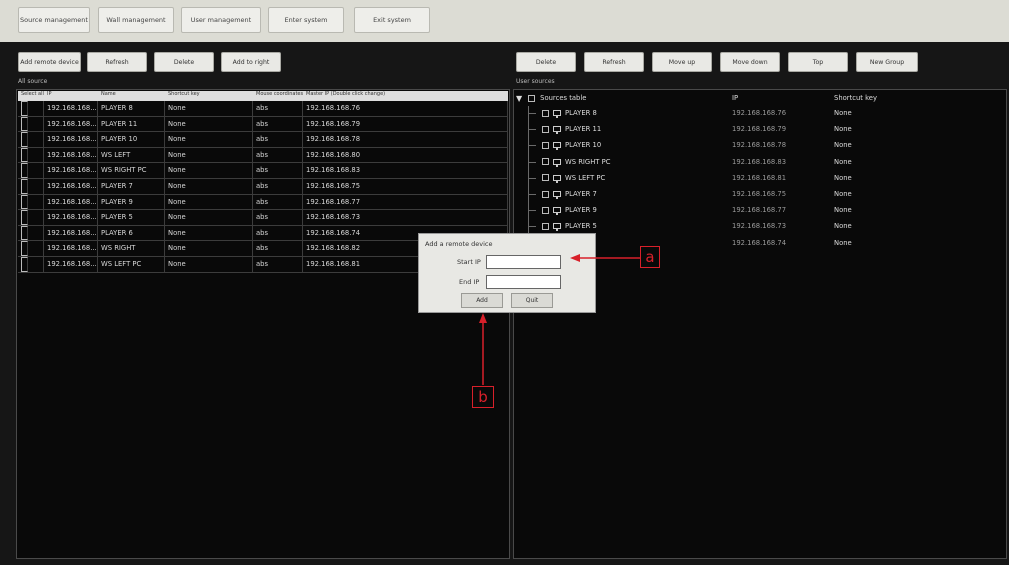 Image resolution: width=1009 pixels, height=565 pixels. Describe the element at coordinates (575, 258) in the screenshot. I see `arrow-a-head` at that location.